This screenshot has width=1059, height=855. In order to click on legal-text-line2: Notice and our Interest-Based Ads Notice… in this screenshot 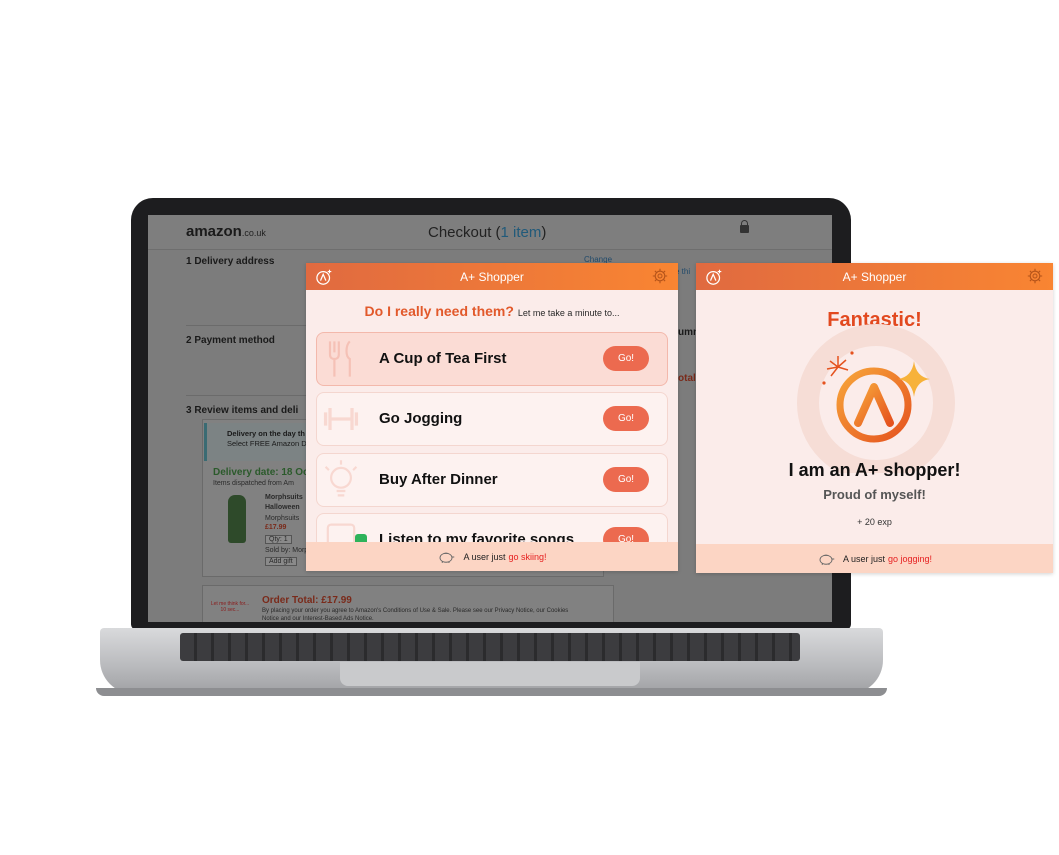, I will do `click(318, 619)`.